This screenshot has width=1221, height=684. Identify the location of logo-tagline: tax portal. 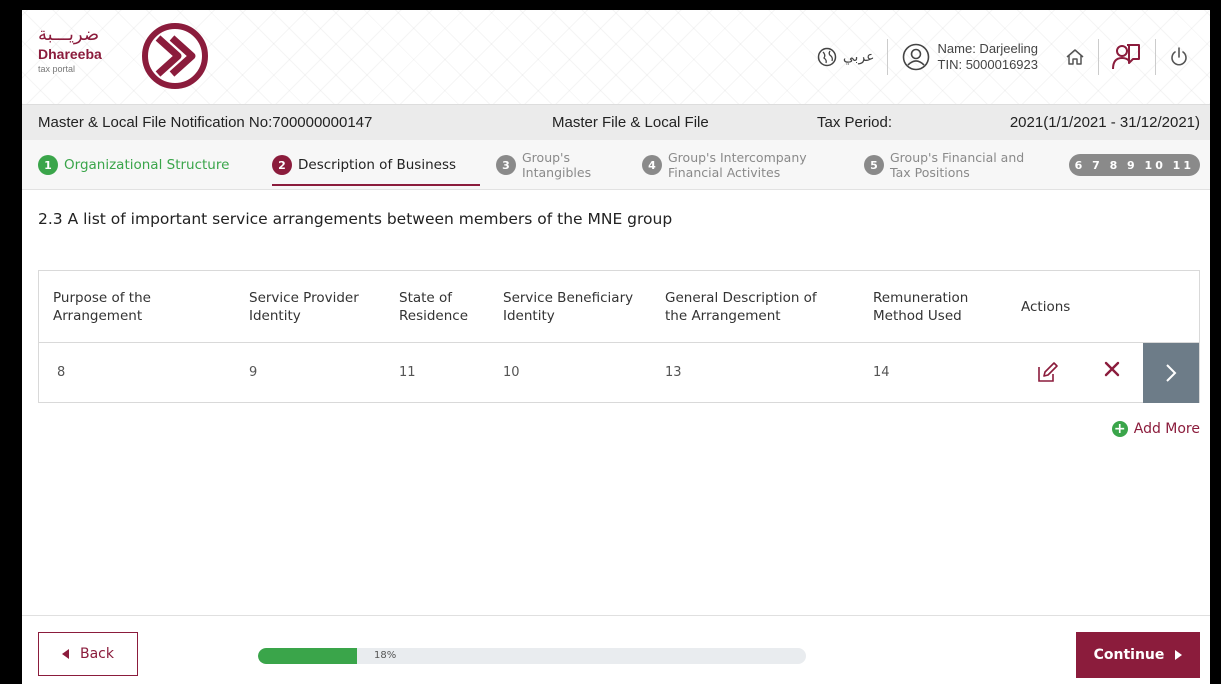
(57, 69).